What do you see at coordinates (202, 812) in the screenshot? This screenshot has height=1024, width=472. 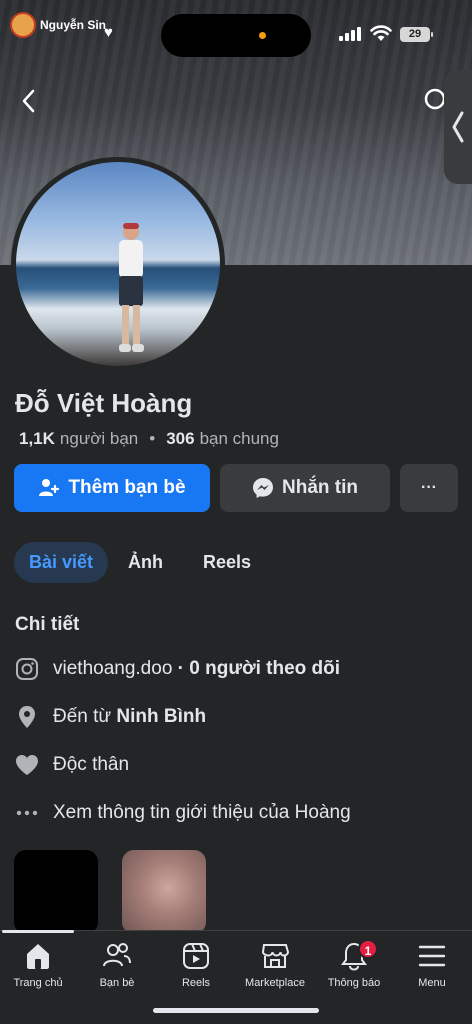 I see `see-more-label: Xem thông tin giới thiệu của Hoàng` at bounding box center [202, 812].